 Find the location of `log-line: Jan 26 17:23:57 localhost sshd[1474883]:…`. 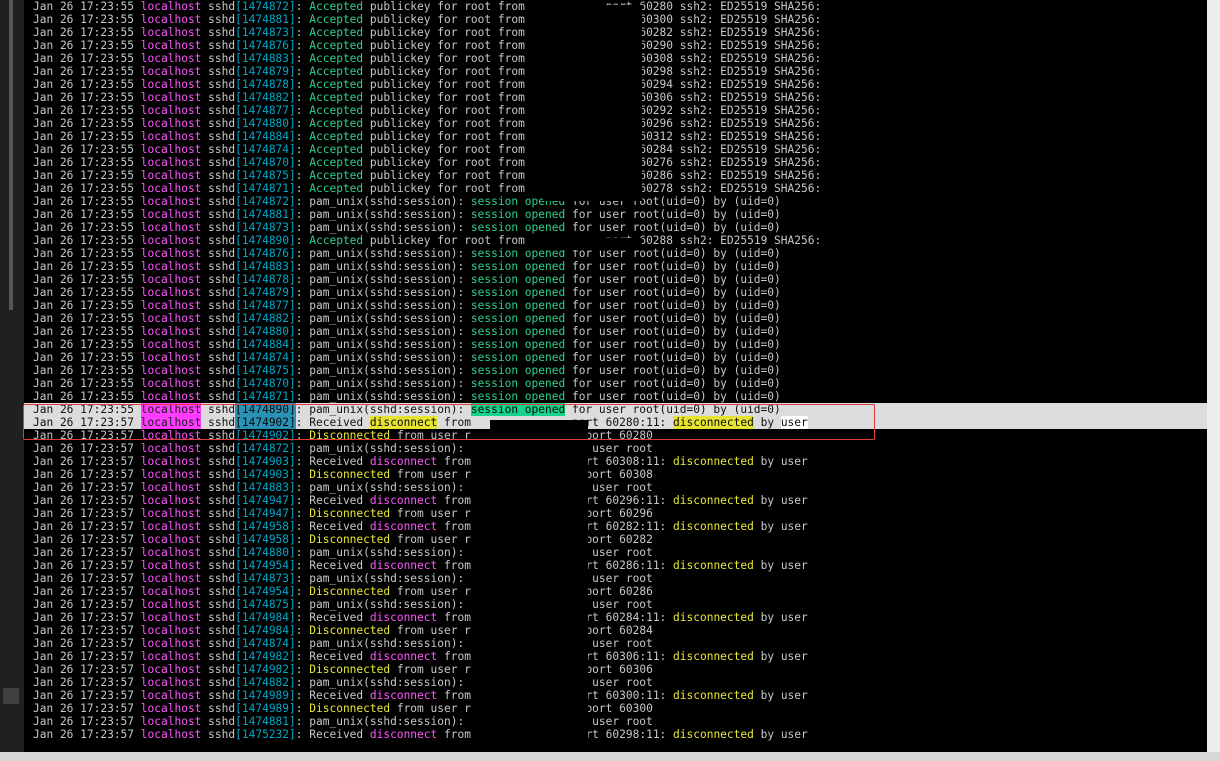

log-line: Jan 26 17:23:57 localhost sshd[1474883]:… is located at coordinates (615, 487).